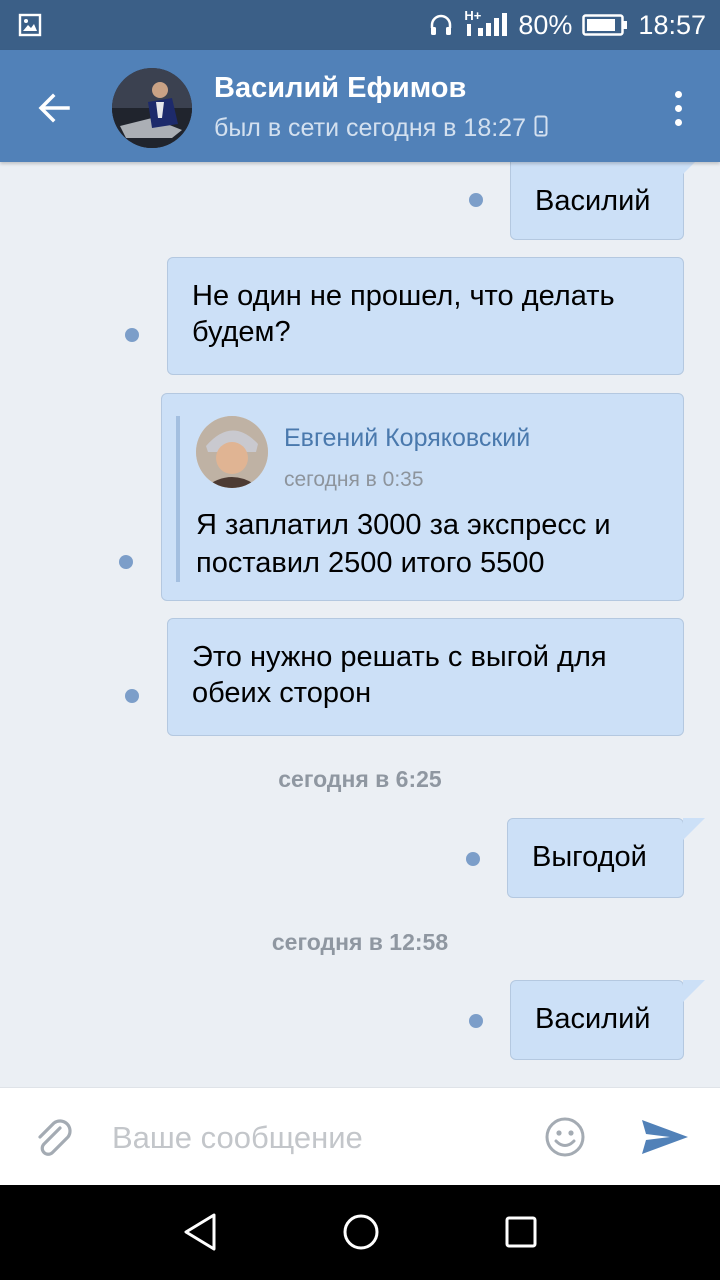 The height and width of the screenshot is (1280, 720). I want to click on back-button, so click(54, 108).